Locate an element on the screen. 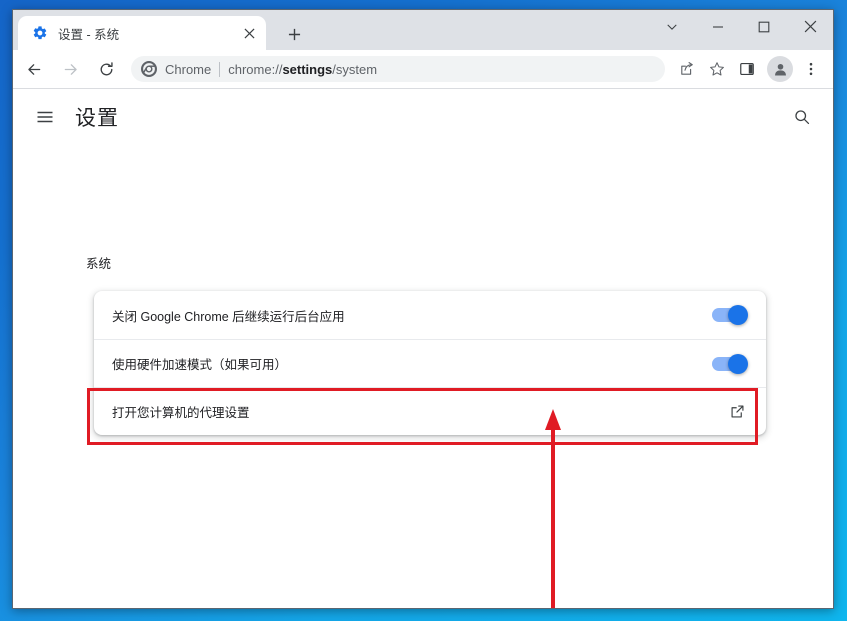 This screenshot has height=621, width=847. omnibox-url-text: chrome://settings/system is located at coordinates (302, 69).